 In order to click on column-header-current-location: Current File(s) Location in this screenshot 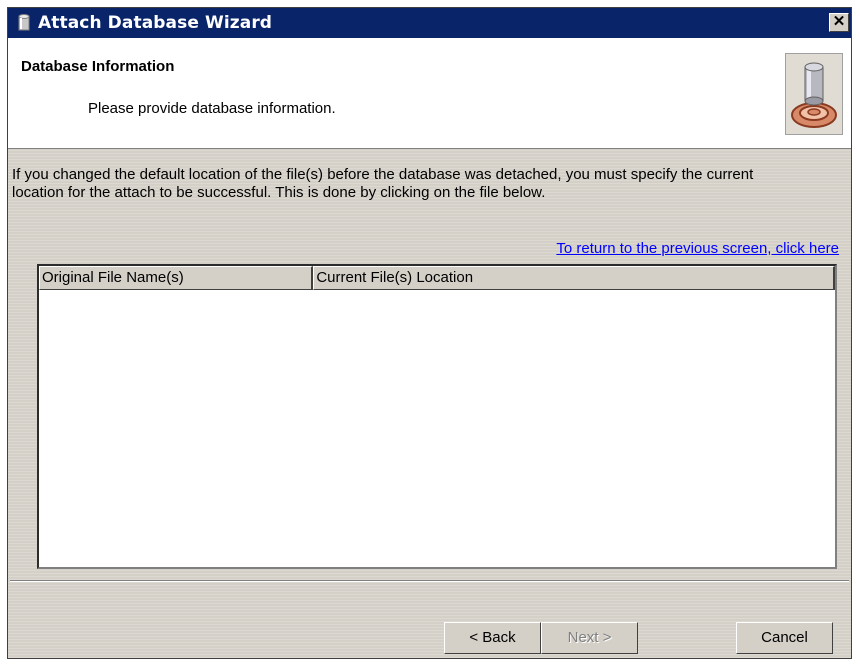, I will do `click(574, 278)`.